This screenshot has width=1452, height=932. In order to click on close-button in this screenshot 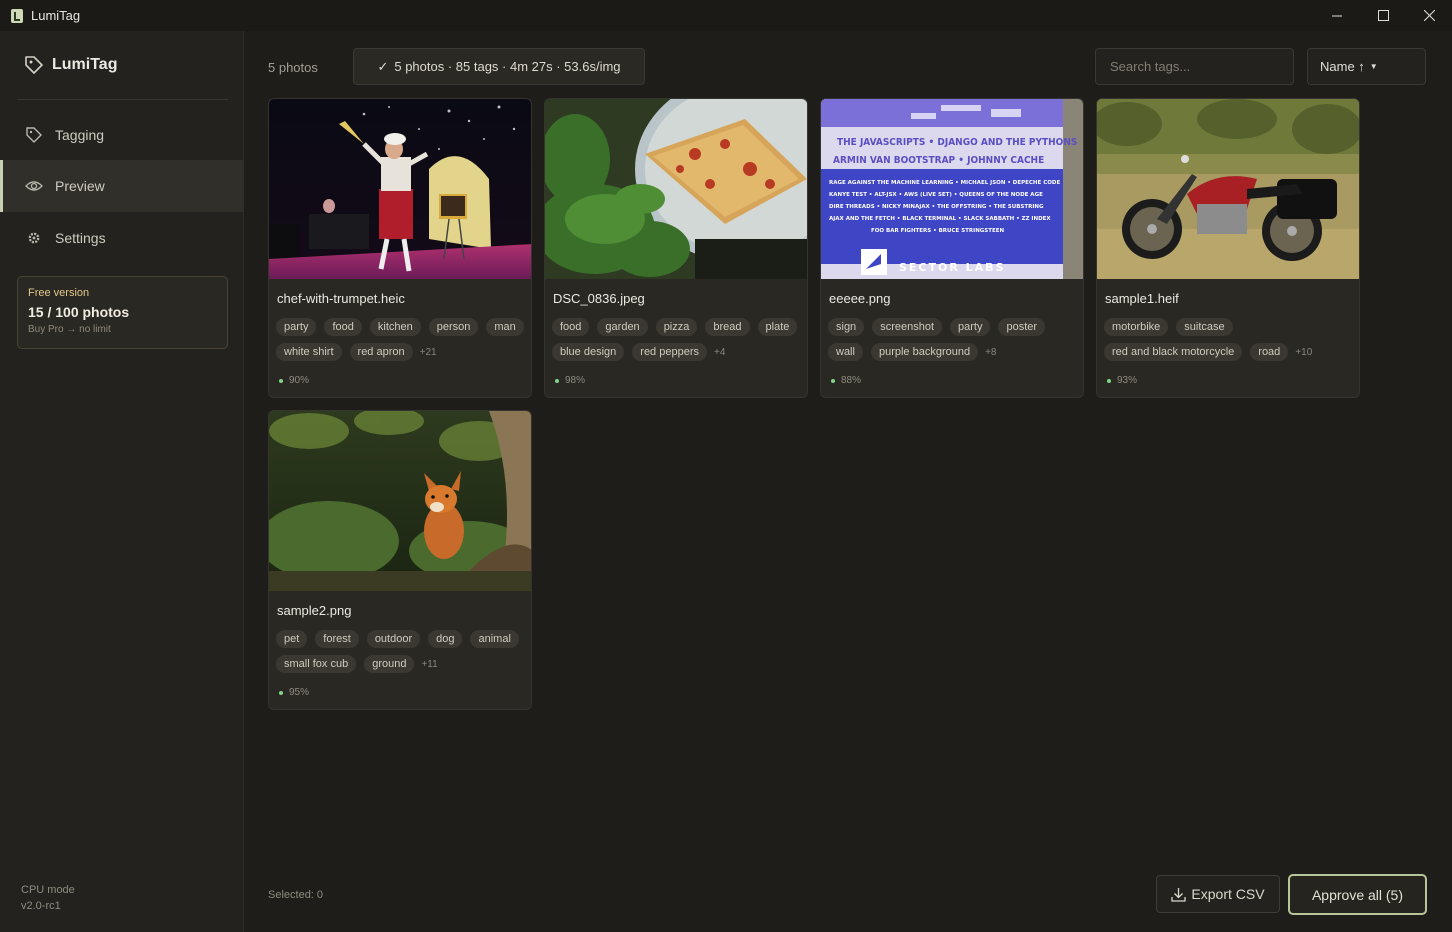, I will do `click(1429, 15)`.